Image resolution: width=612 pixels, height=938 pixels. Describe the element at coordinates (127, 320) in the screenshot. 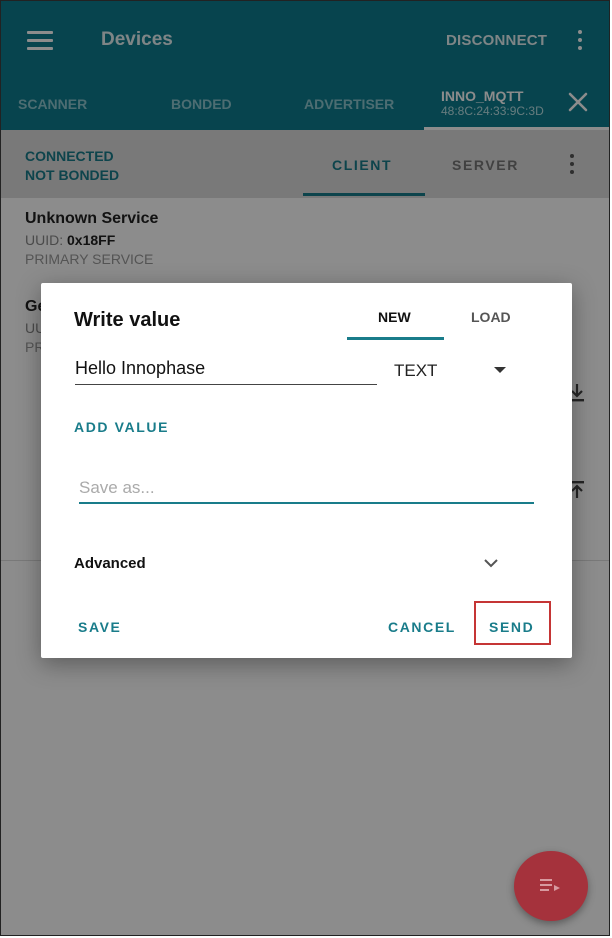

I see `dialog-title: Write value` at that location.